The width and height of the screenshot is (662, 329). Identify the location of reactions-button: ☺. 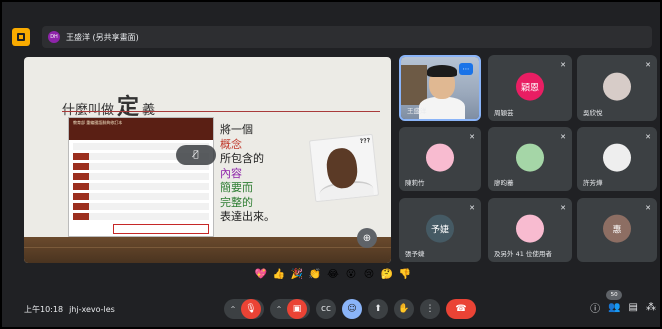
(352, 309).